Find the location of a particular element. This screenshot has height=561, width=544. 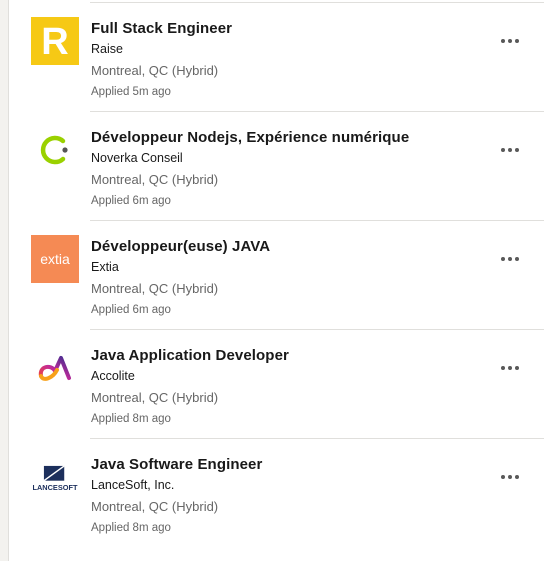

svg-text: R is located at coordinates (54, 42).